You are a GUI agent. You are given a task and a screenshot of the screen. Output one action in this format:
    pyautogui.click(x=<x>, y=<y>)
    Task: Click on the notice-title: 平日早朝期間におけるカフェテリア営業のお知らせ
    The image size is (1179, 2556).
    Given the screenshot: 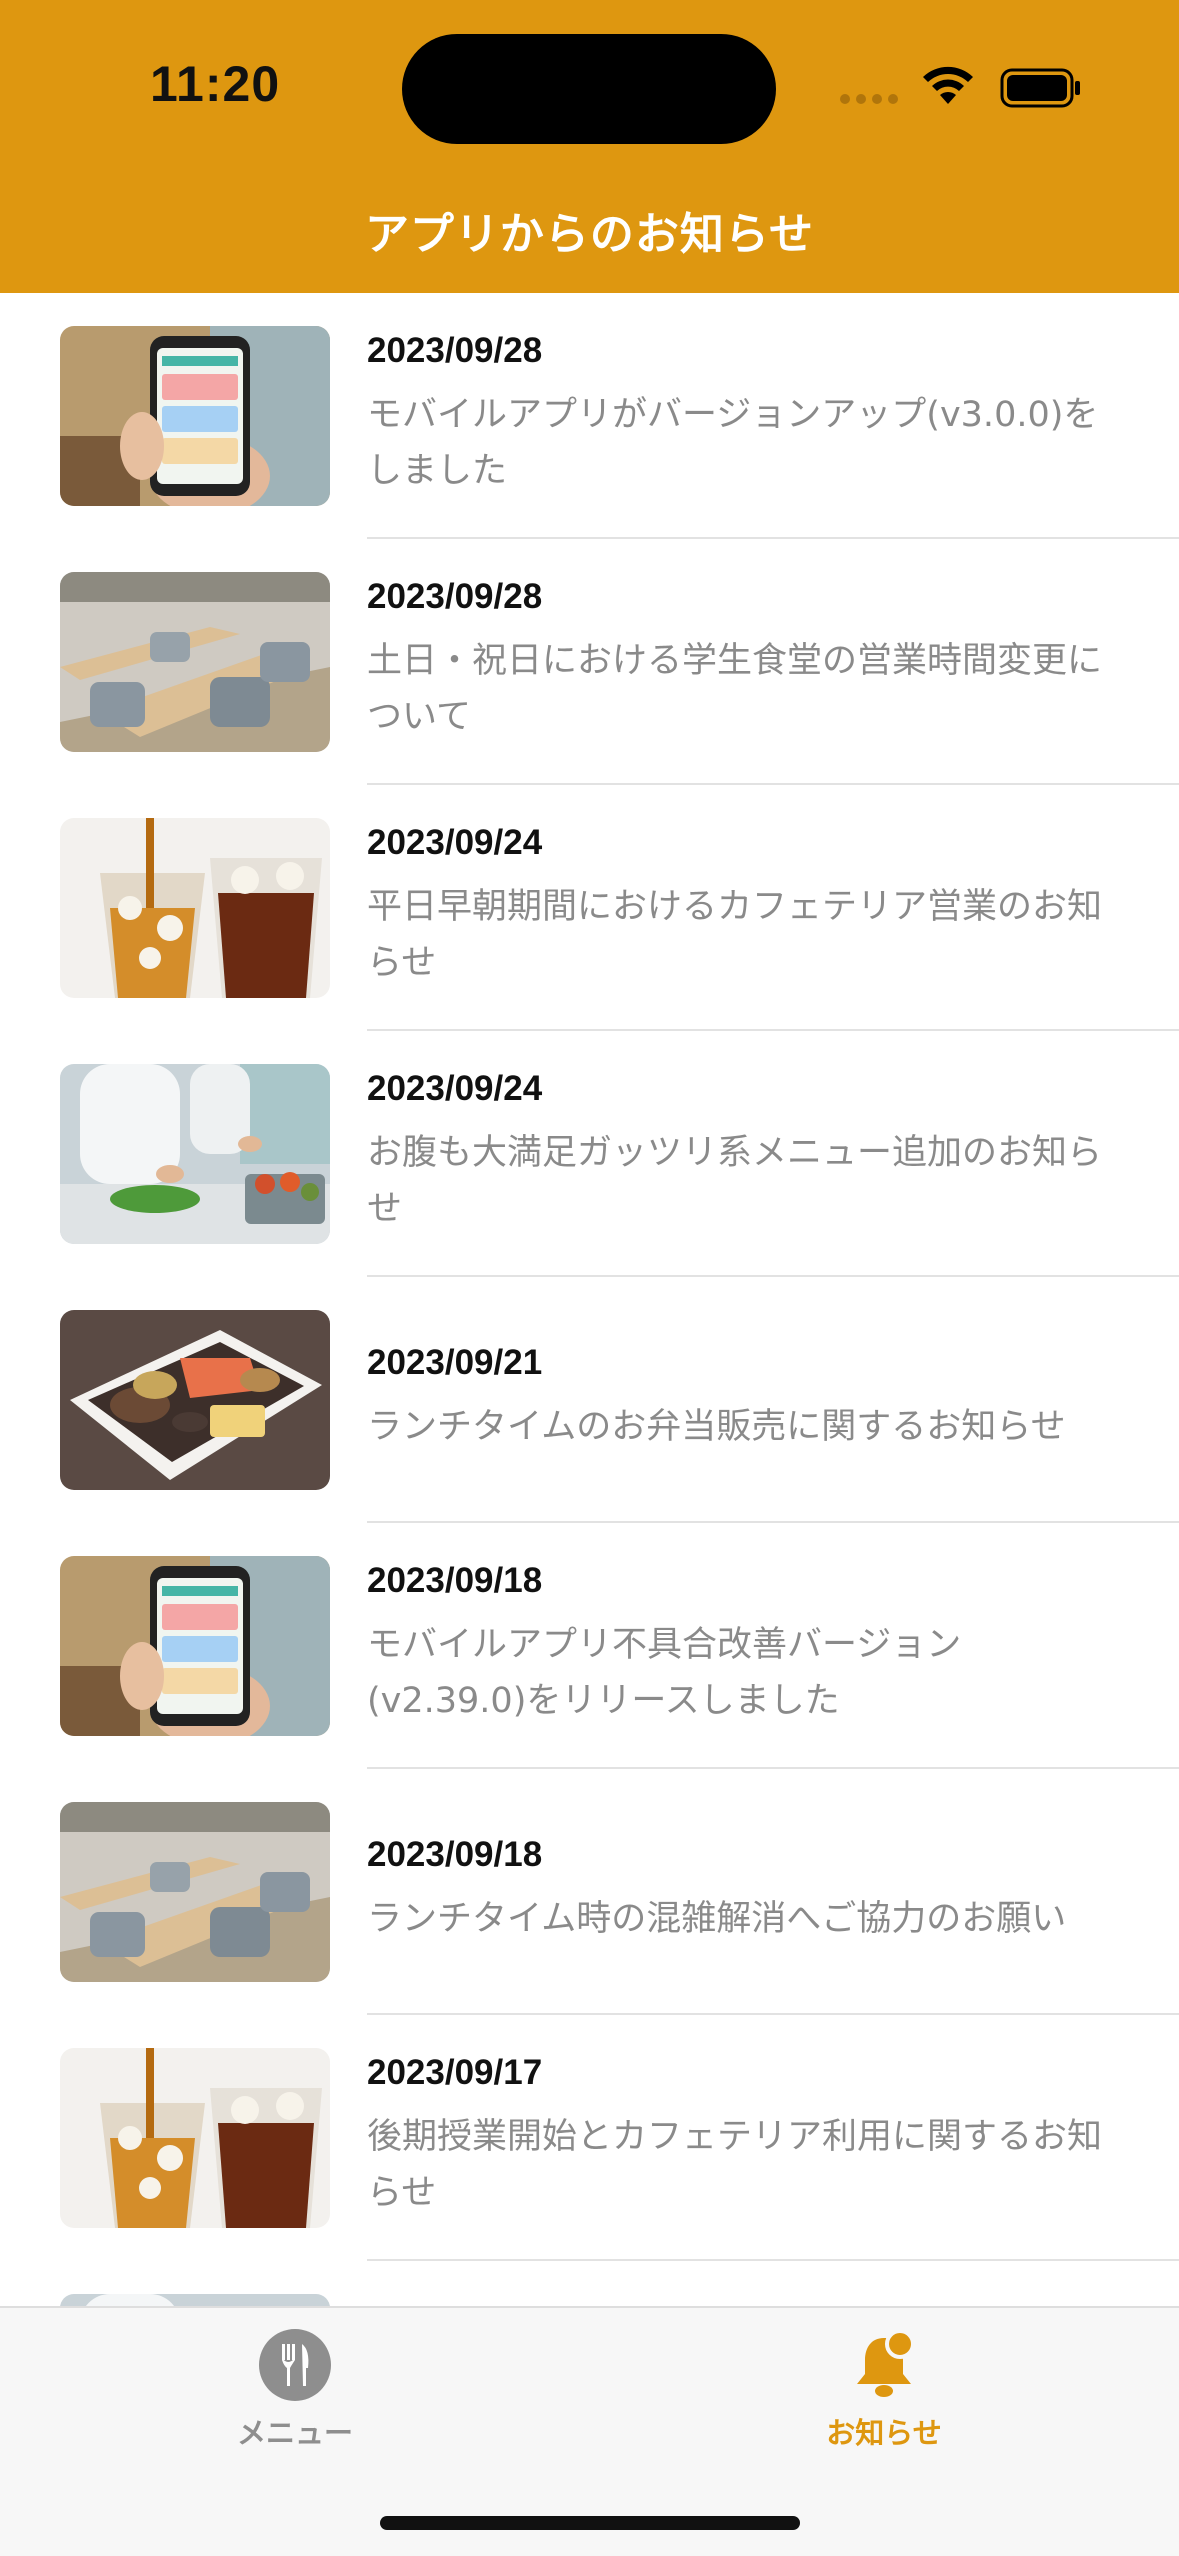 What is the action you would take?
    pyautogui.click(x=735, y=935)
    